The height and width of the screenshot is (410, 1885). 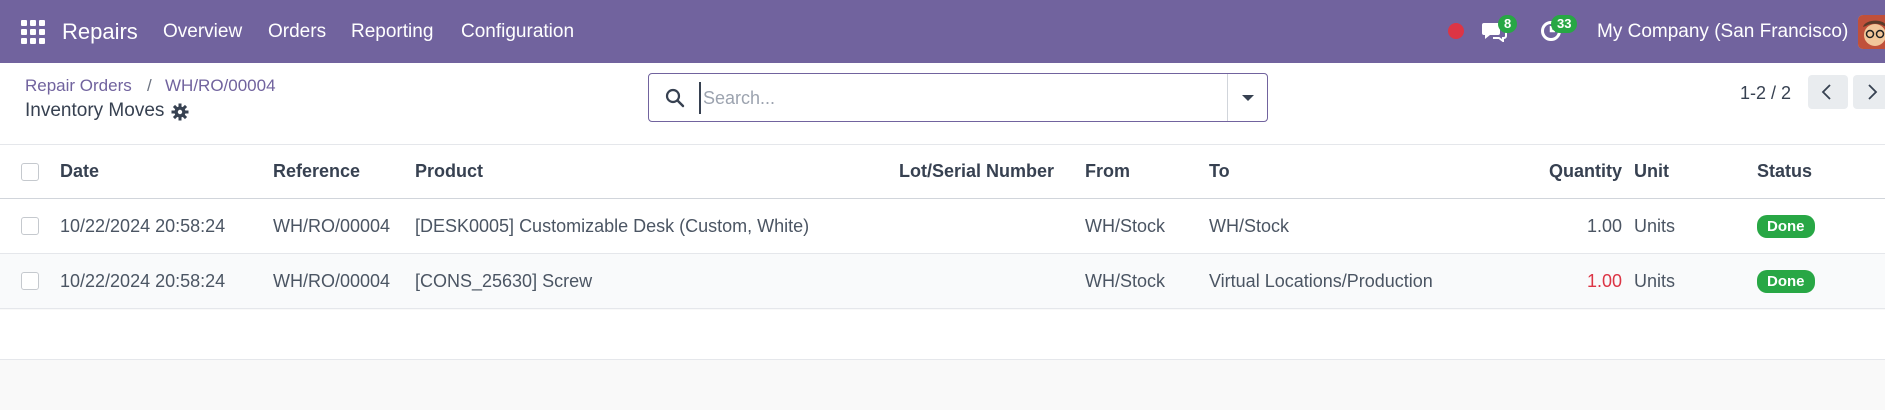 I want to click on app-grid-icon, so click(x=33, y=32).